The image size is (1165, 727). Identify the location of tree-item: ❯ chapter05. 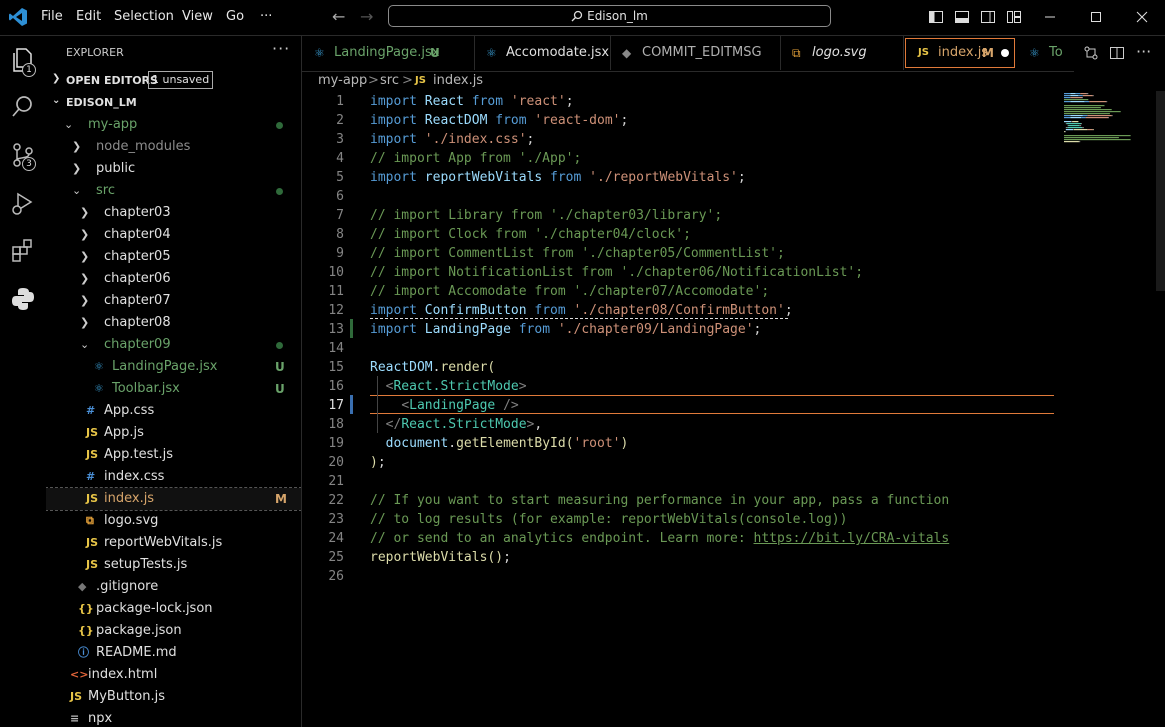
(173, 257).